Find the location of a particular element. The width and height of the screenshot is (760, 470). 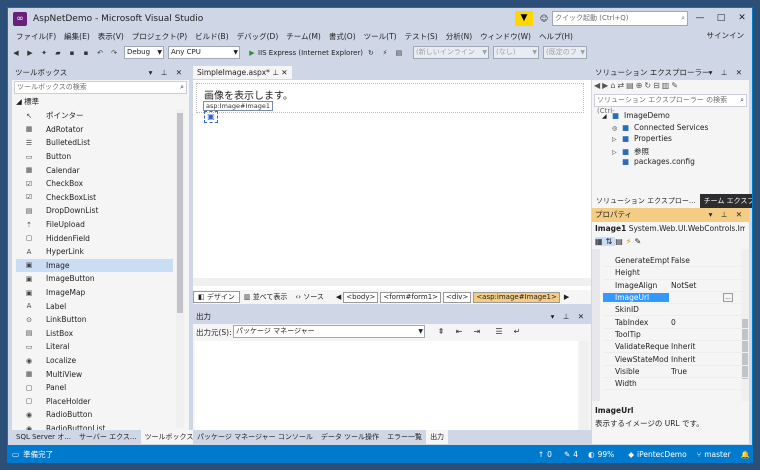

platform-select: Any CPU ▼ is located at coordinates (204, 52).